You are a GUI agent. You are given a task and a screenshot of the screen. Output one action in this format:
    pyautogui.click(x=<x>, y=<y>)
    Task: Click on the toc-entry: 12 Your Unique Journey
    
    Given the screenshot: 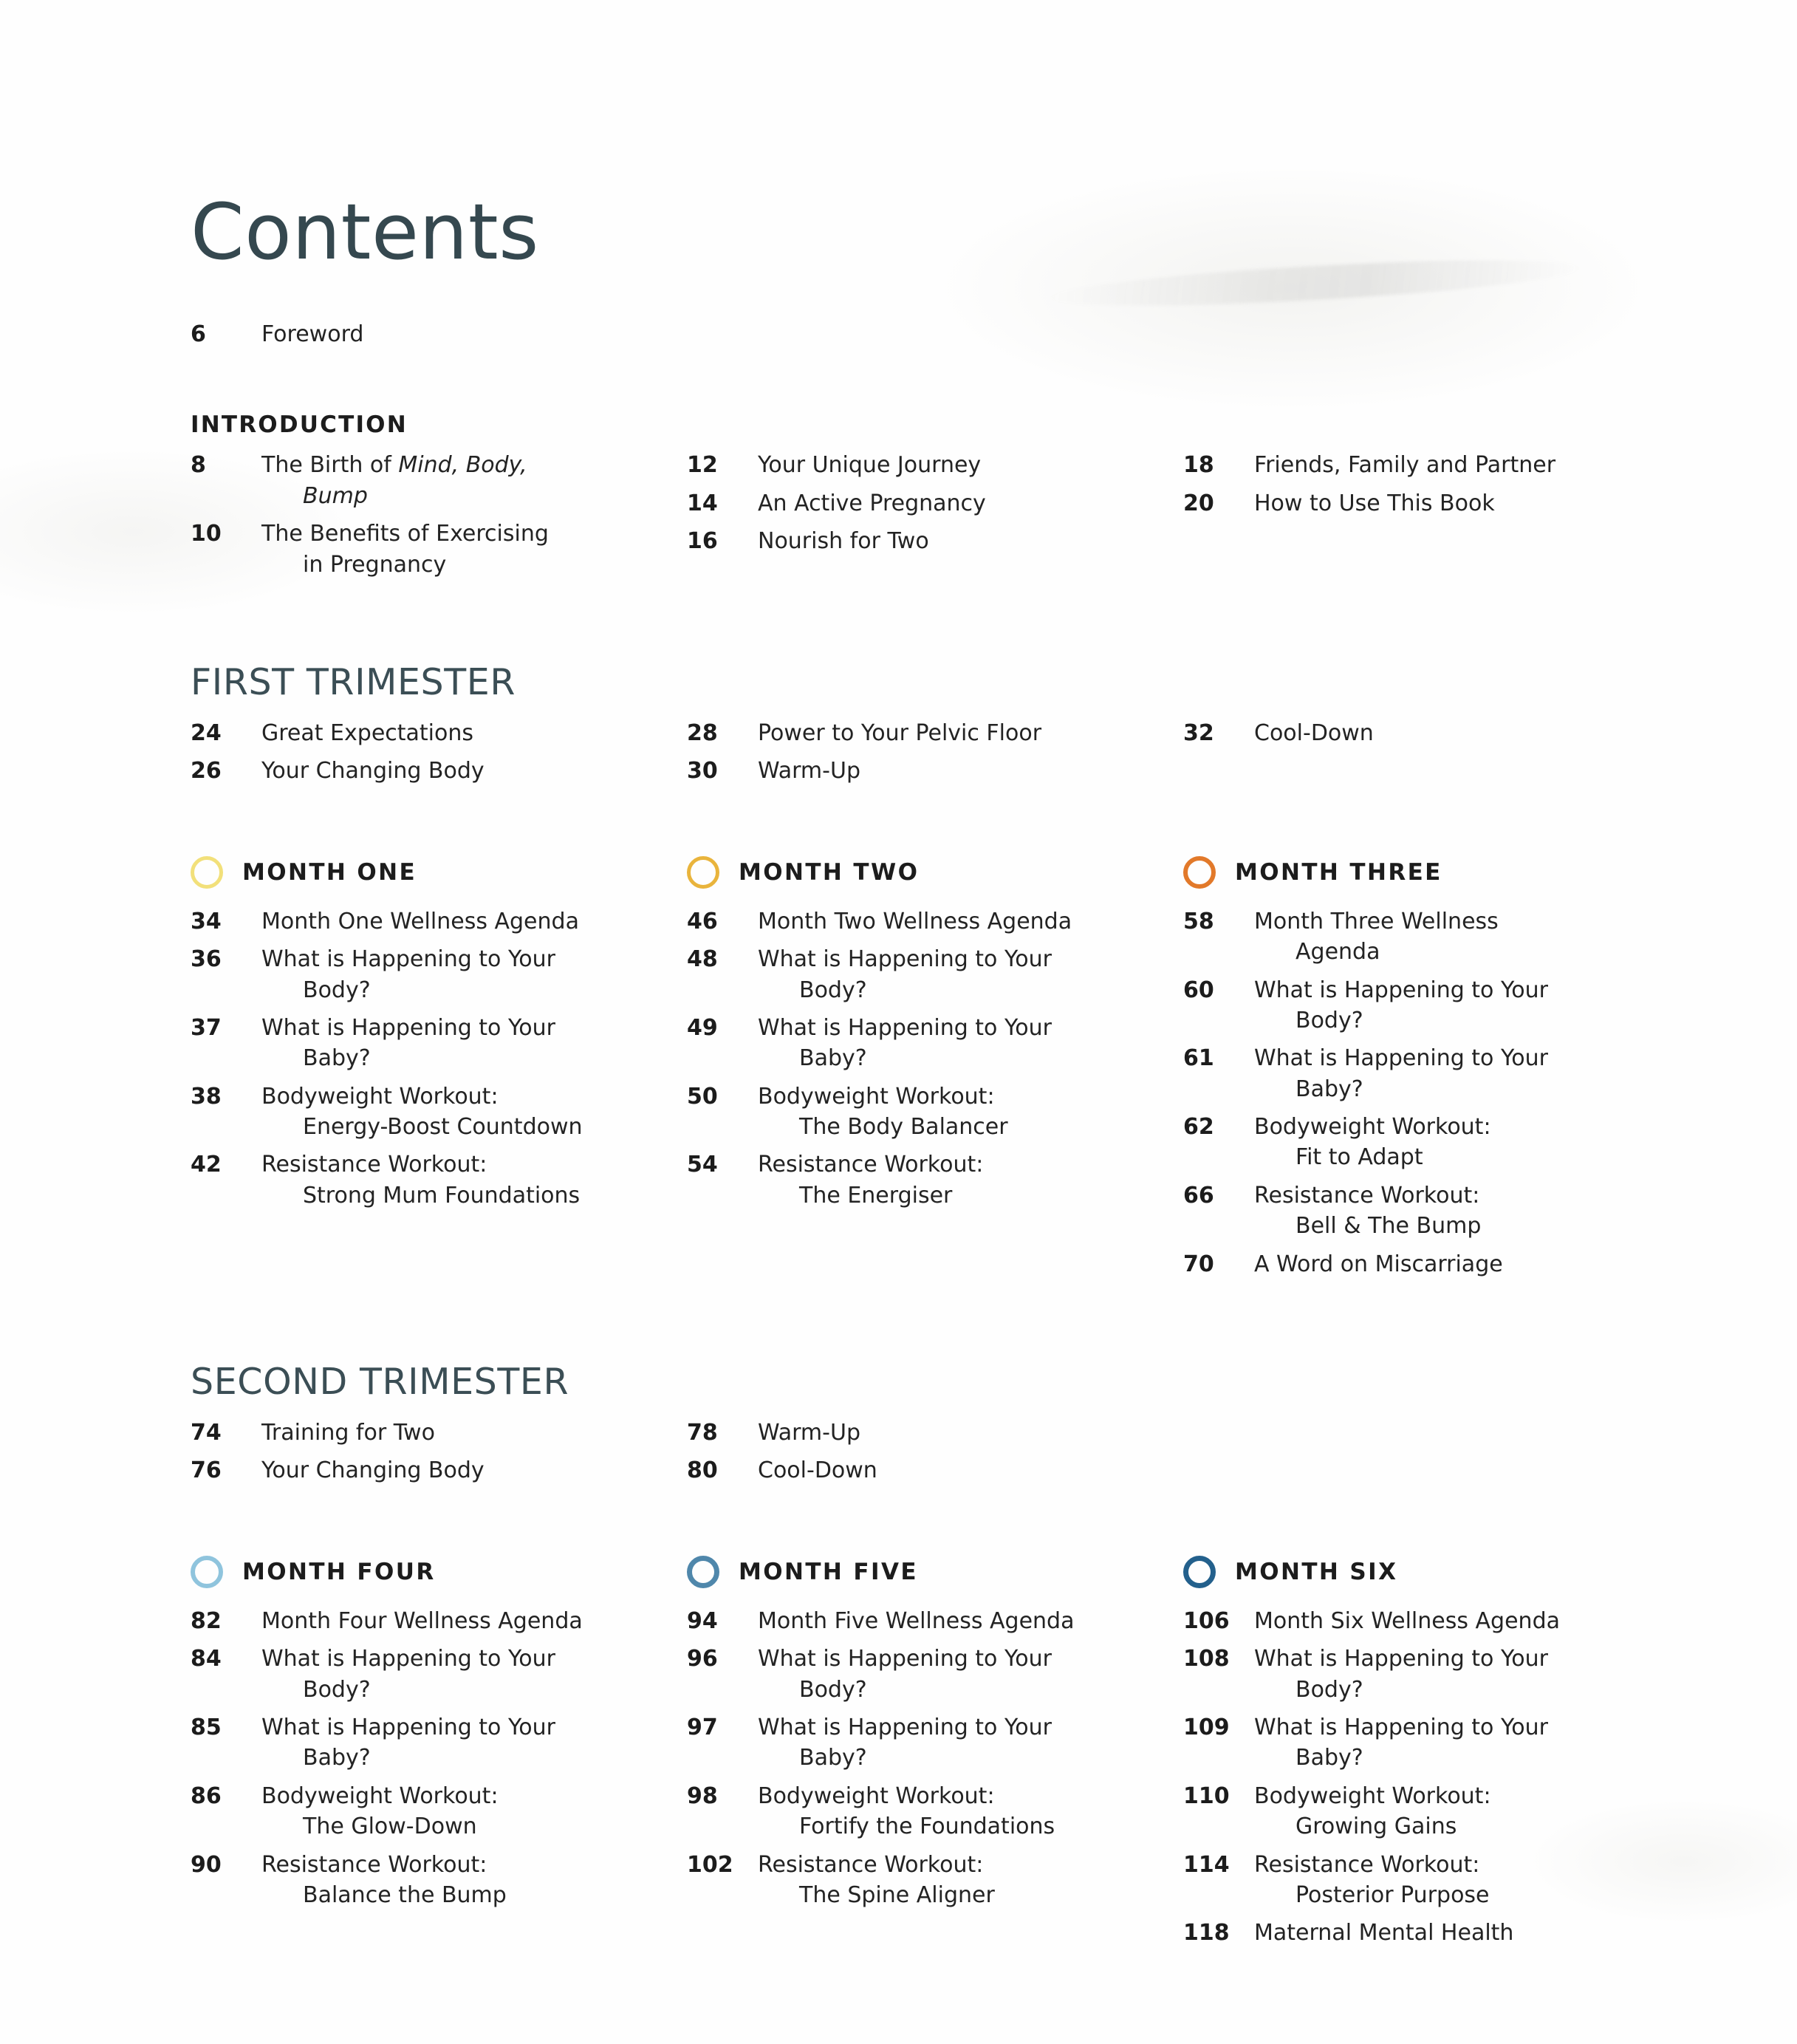 What is the action you would take?
    pyautogui.click(x=935, y=465)
    